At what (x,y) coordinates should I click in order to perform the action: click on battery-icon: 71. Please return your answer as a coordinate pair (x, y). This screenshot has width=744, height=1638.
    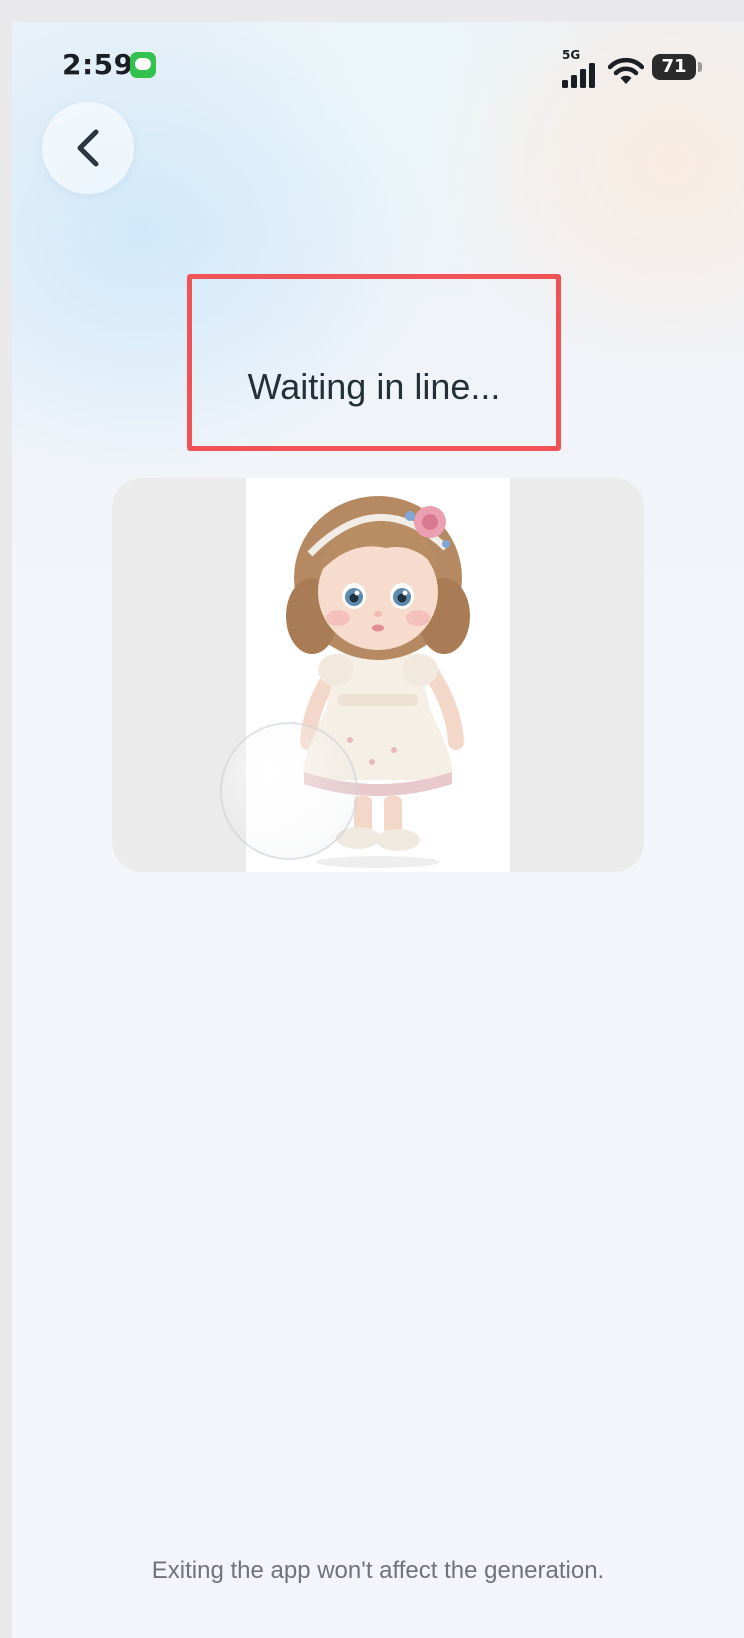
    Looking at the image, I should click on (677, 67).